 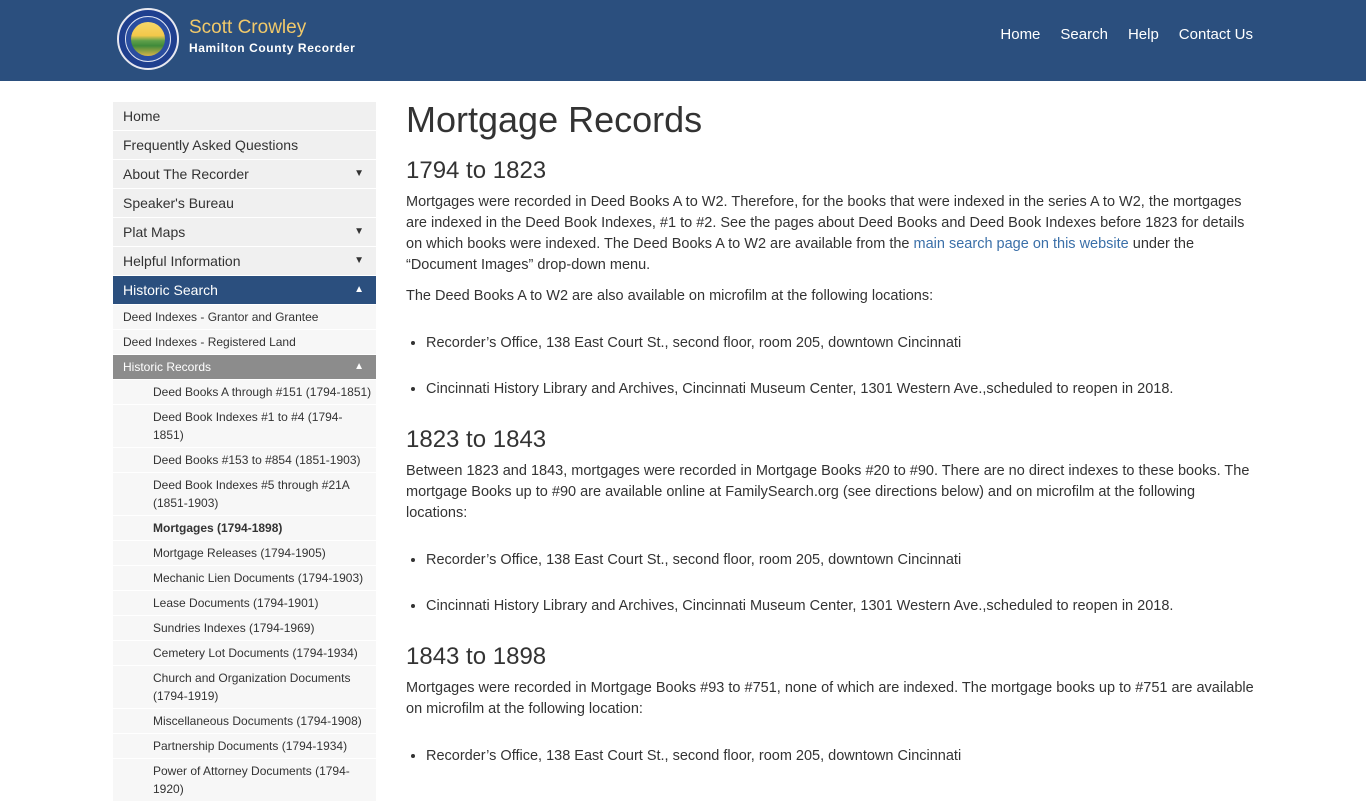 I want to click on record-link: Power of Attorney Documents (1794-1920), so click(x=244, y=780).